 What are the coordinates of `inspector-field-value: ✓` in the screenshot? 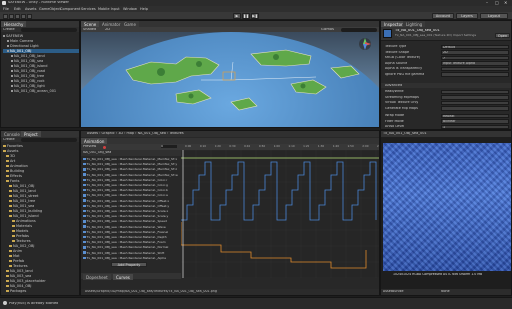 It's located at (475, 57).